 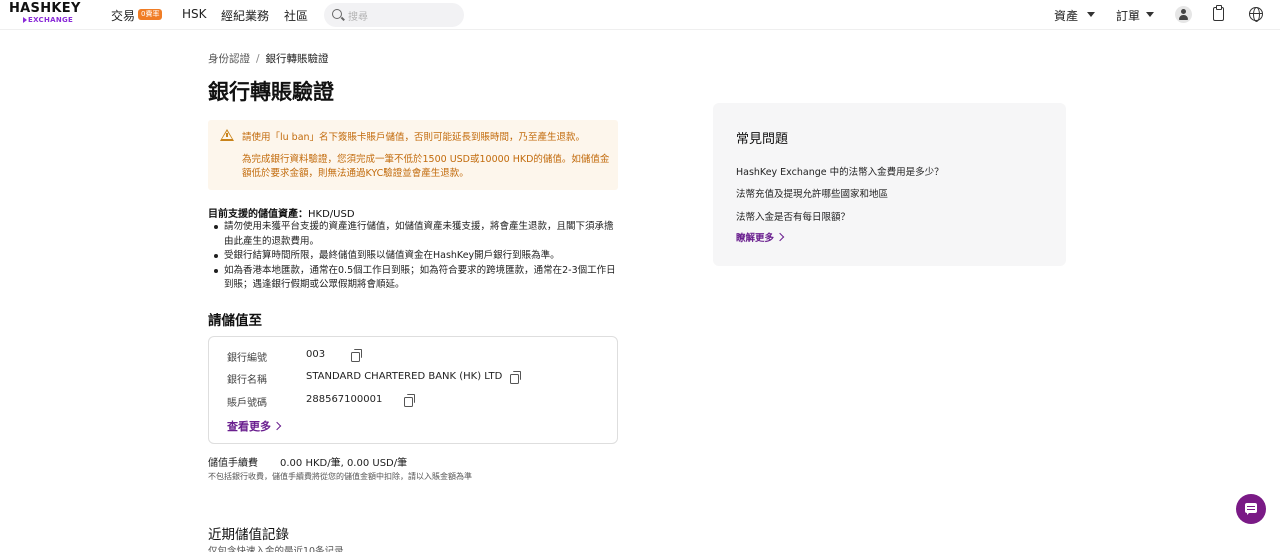 I want to click on breadcrumb: 身份認證 / 銀行轉賬驗證, so click(x=268, y=58).